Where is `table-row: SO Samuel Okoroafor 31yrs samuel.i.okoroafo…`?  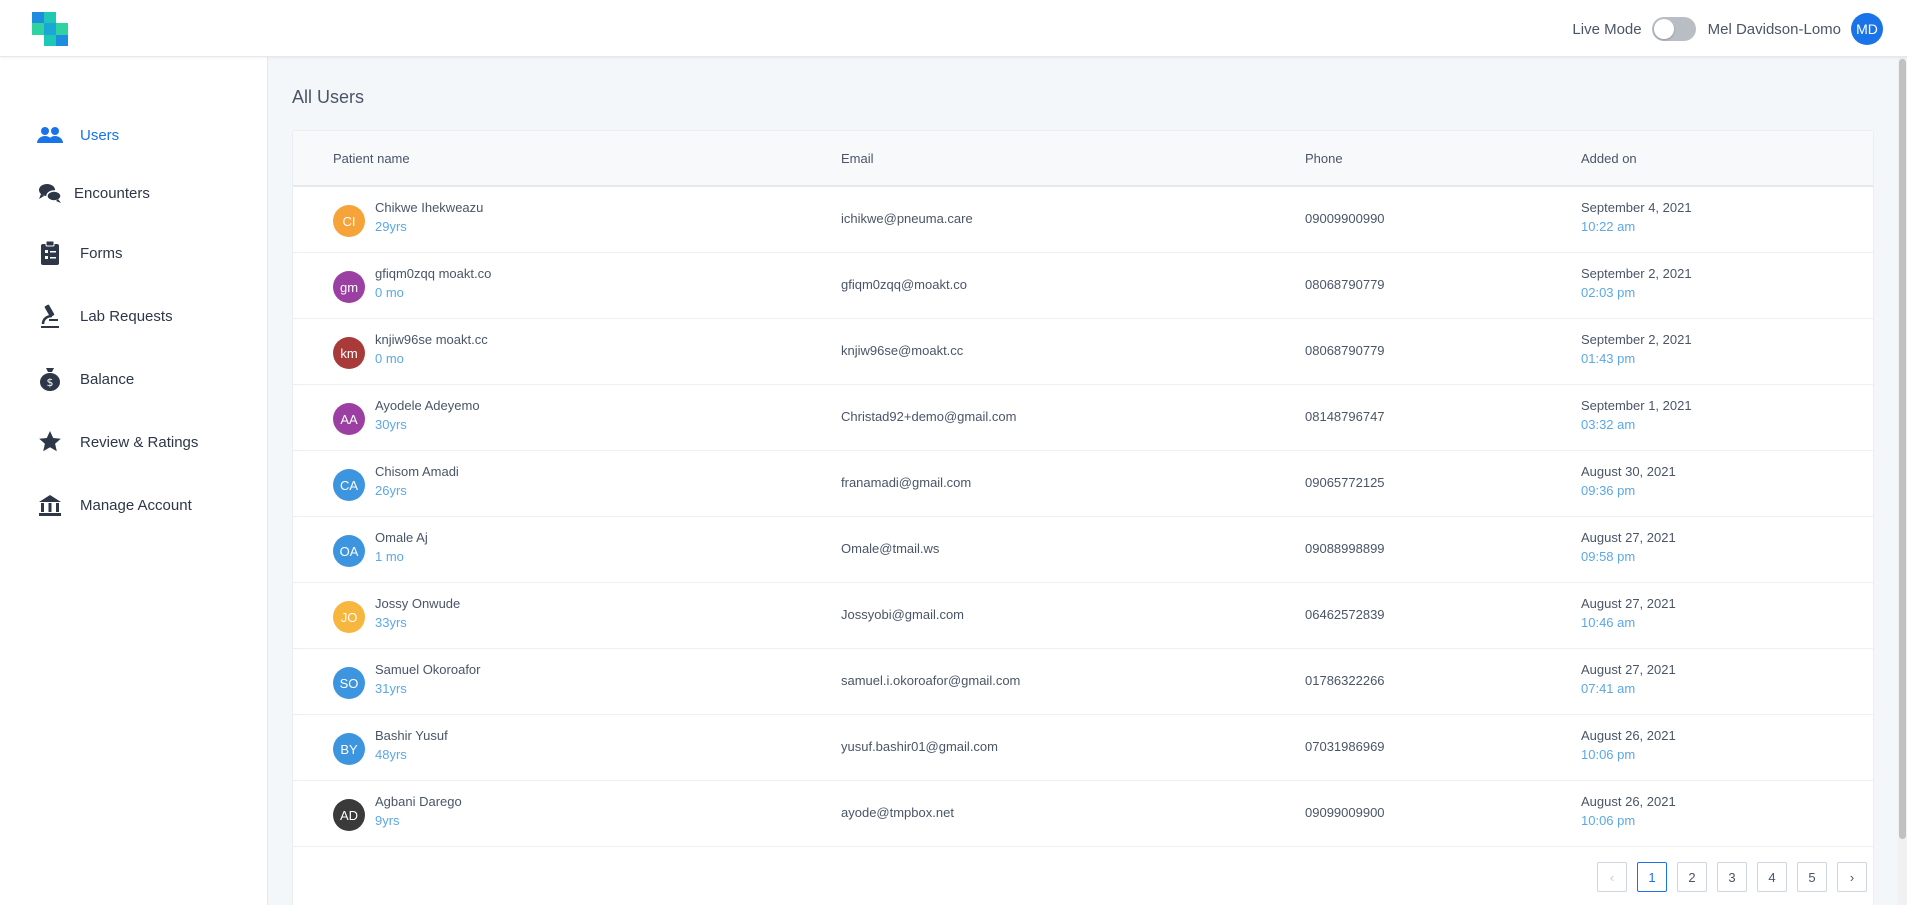 table-row: SO Samuel Okoroafor 31yrs samuel.i.okoroafo… is located at coordinates (1083, 682).